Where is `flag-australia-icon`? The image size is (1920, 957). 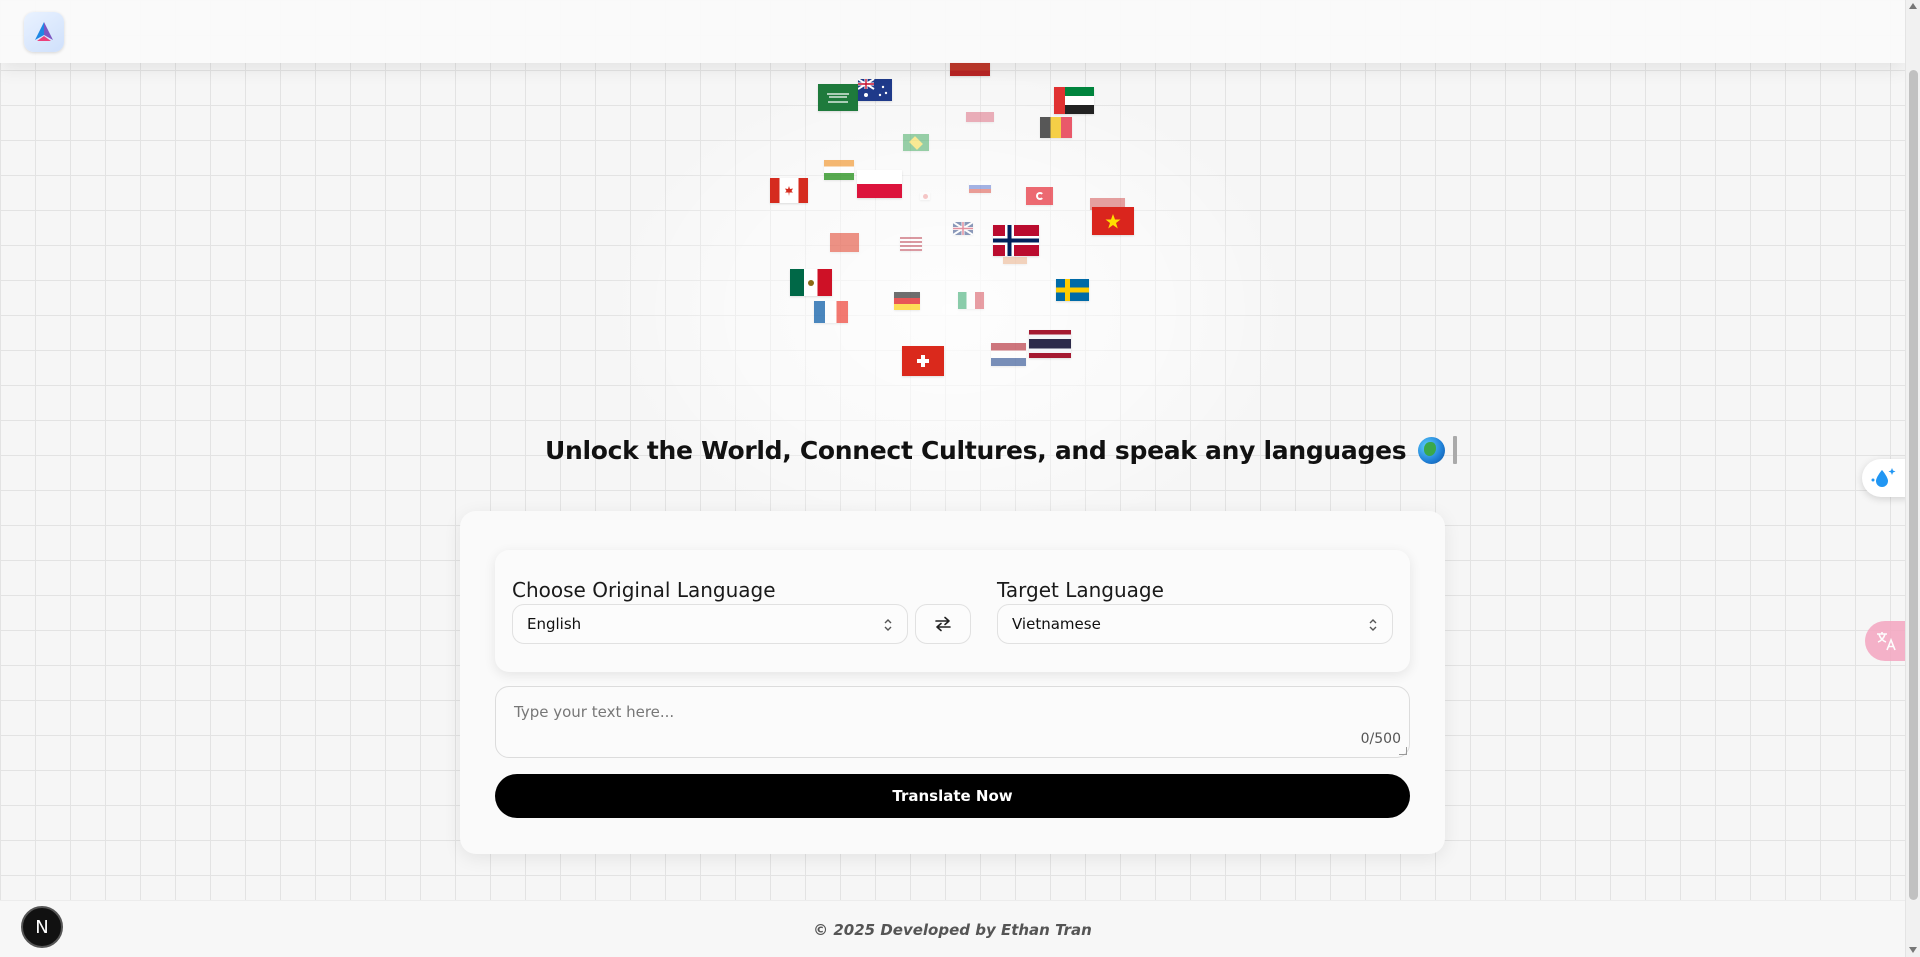 flag-australia-icon is located at coordinates (874, 89).